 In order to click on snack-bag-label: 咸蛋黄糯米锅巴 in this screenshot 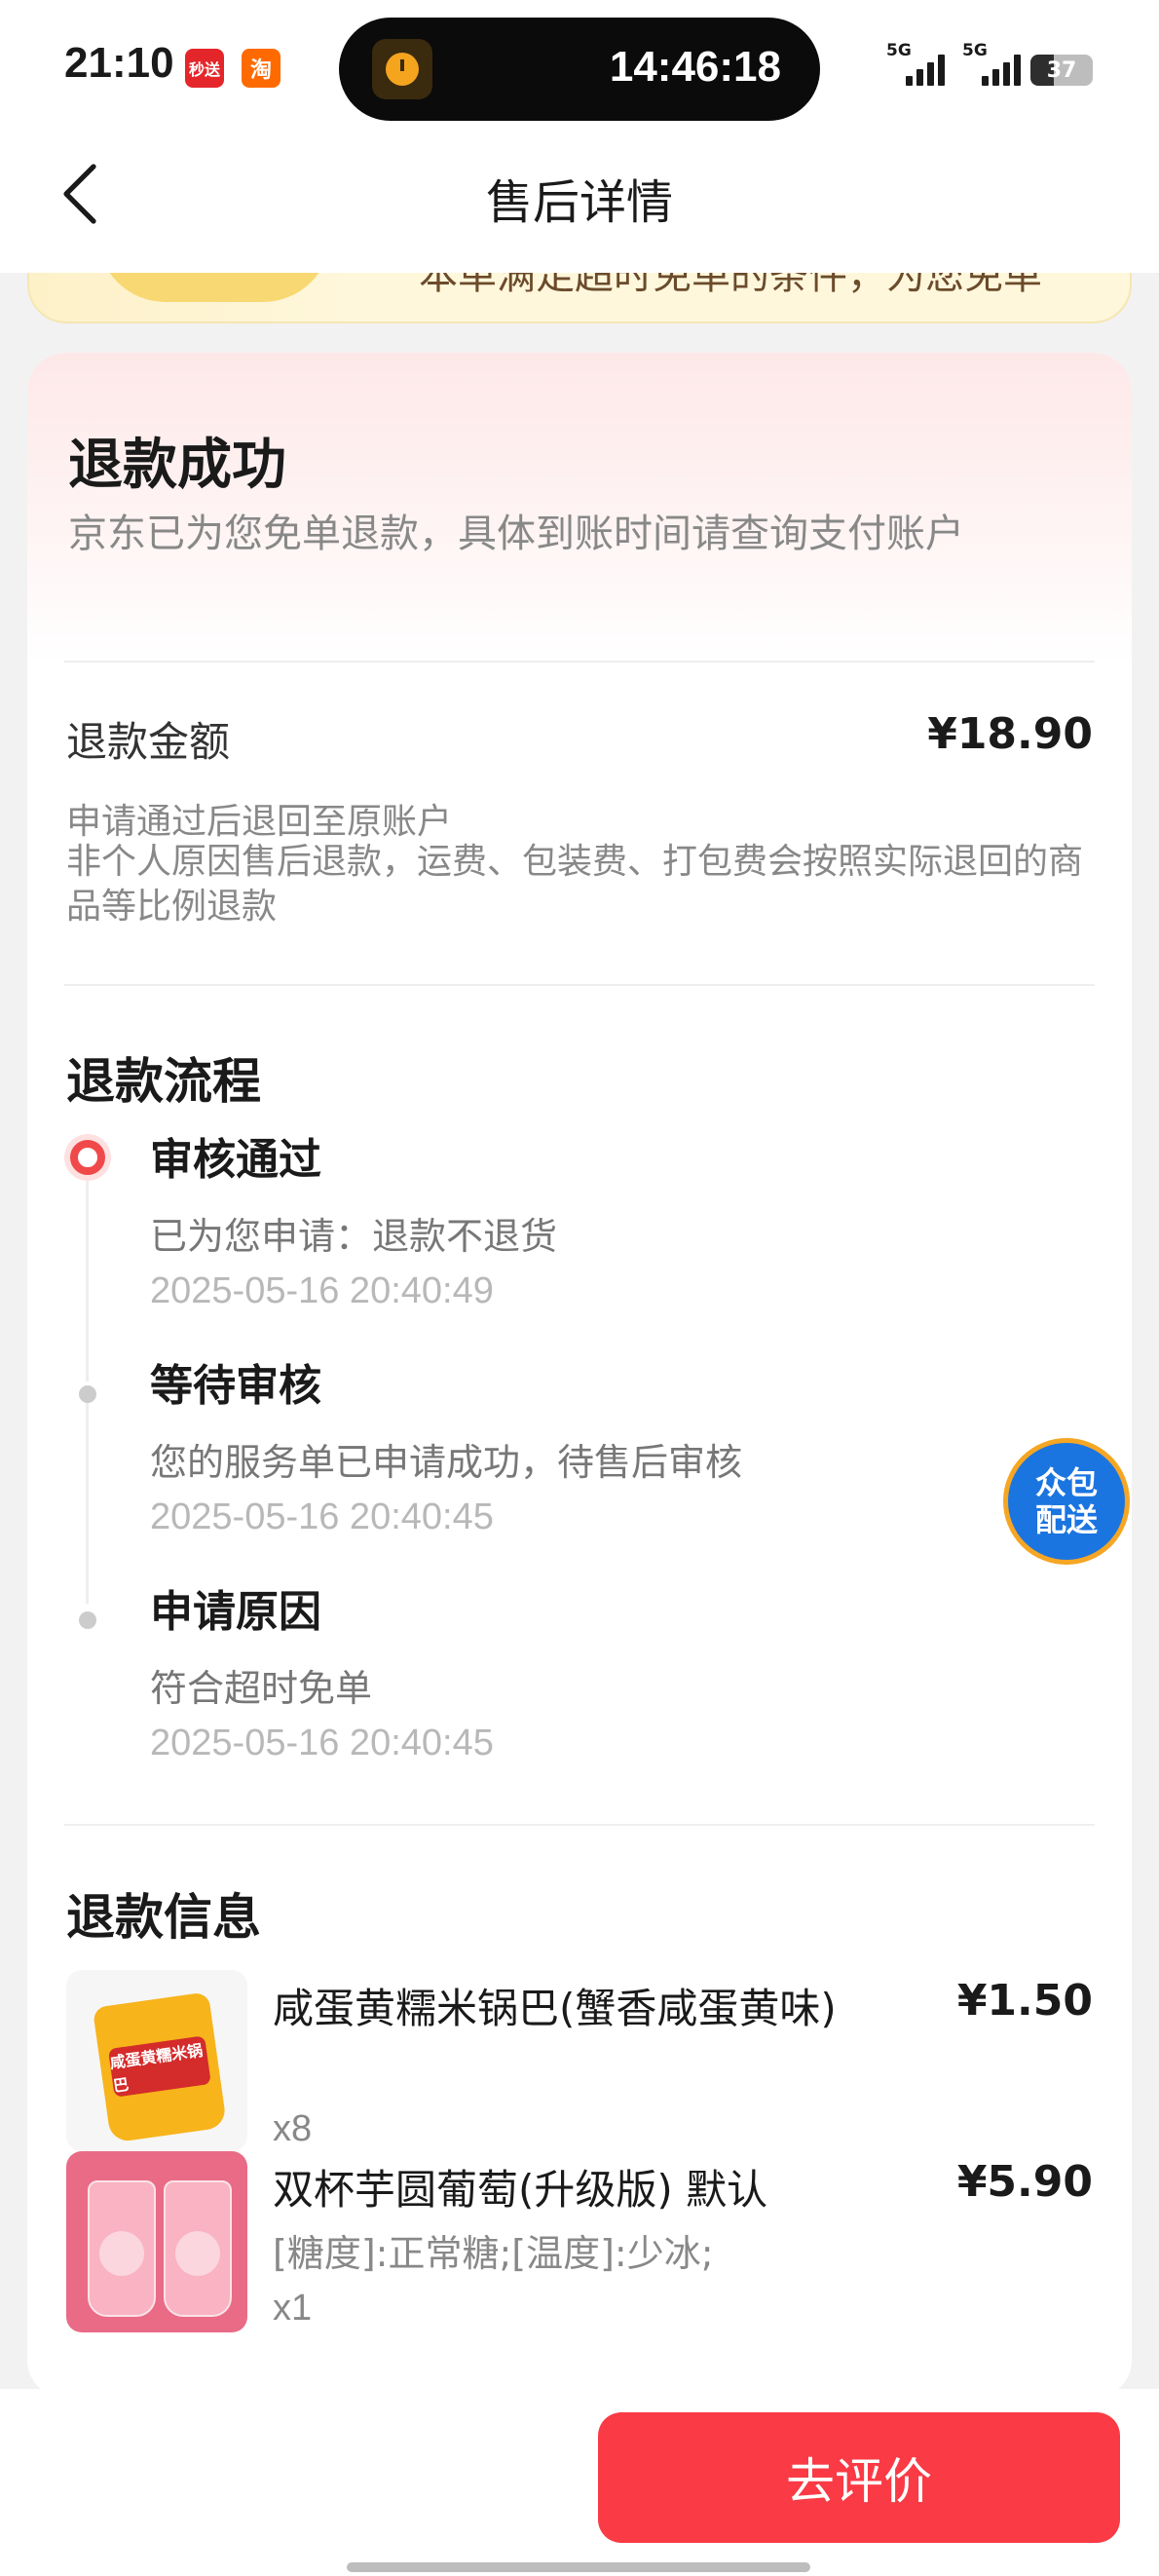, I will do `click(159, 2066)`.